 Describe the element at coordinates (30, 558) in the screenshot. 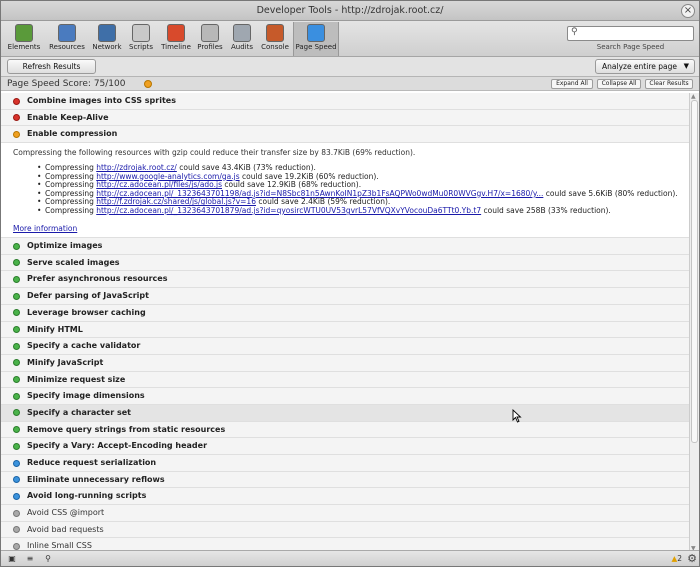

I see `console-toggle-icon: ≡` at that location.